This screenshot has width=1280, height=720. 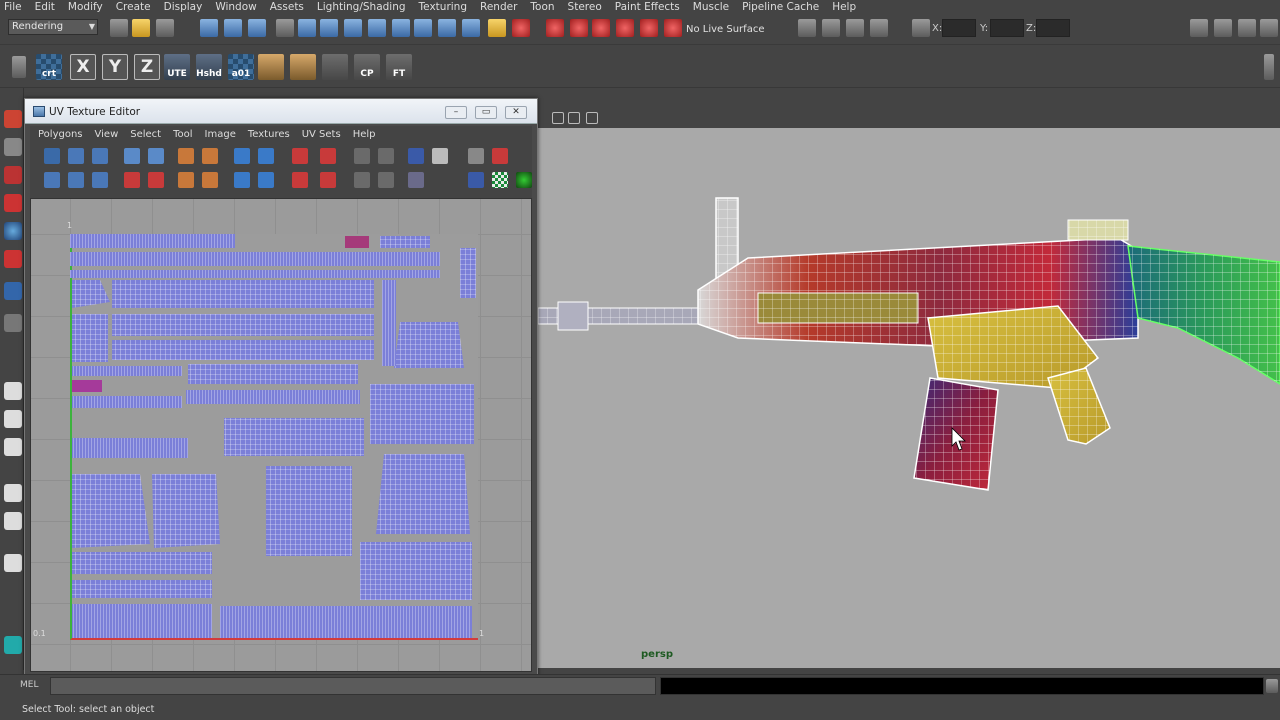 What do you see at coordinates (186, 156) in the screenshot?
I see `rotate-uv-icon` at bounding box center [186, 156].